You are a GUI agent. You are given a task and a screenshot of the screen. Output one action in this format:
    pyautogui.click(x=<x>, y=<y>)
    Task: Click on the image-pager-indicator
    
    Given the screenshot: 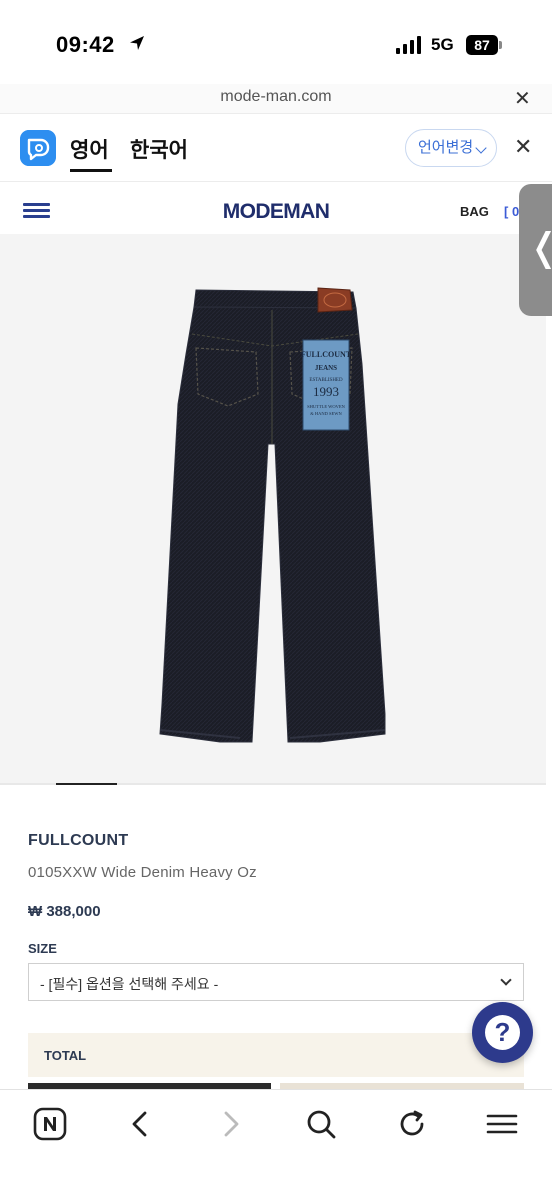 What is the action you would take?
    pyautogui.click(x=86, y=784)
    